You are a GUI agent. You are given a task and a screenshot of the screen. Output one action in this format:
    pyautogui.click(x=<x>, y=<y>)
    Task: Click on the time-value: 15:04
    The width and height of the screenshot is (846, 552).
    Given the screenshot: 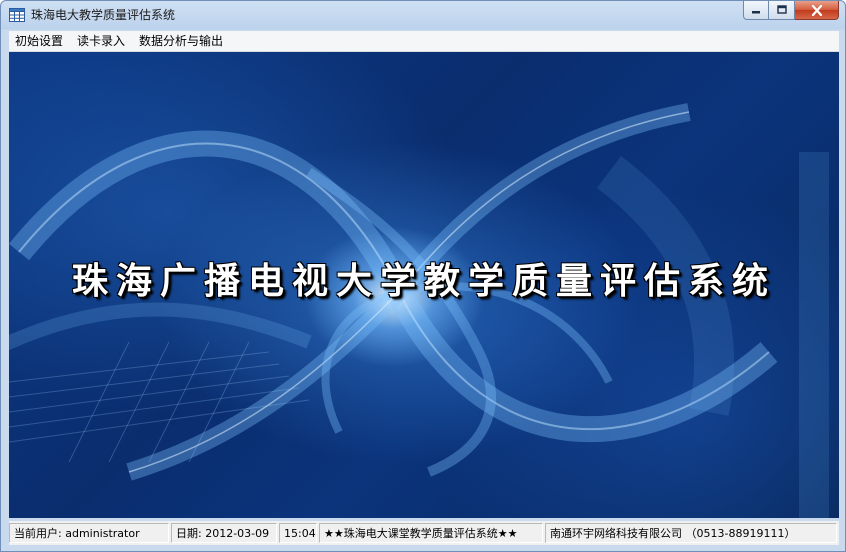 What is the action you would take?
    pyautogui.click(x=300, y=533)
    